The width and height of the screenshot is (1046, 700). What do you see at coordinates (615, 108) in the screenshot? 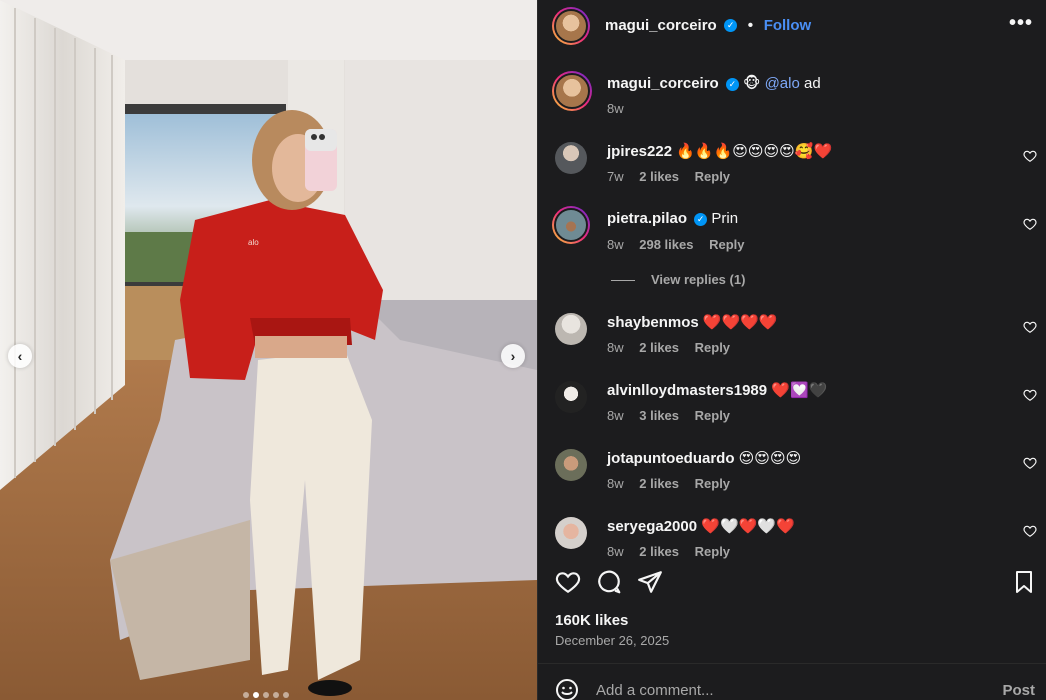
I see `caption-time: 8w` at bounding box center [615, 108].